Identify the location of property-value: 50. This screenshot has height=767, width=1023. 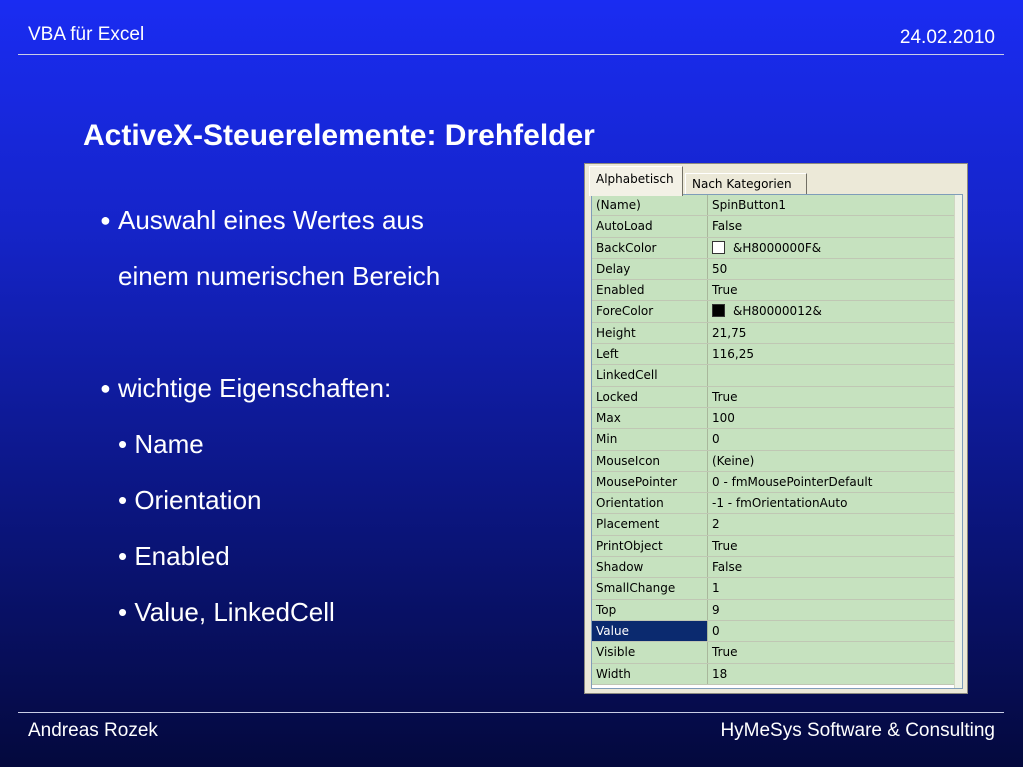
(831, 269).